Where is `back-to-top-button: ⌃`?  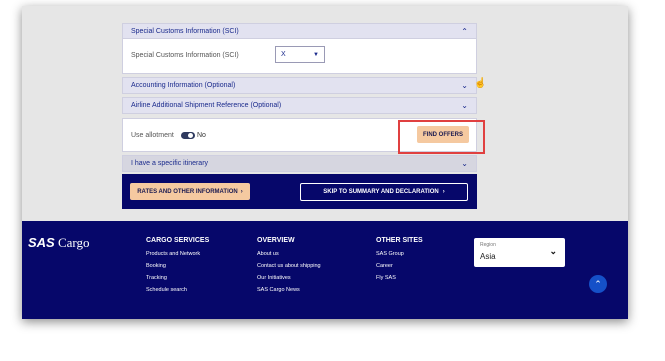
back-to-top-button: ⌃ is located at coordinates (598, 284).